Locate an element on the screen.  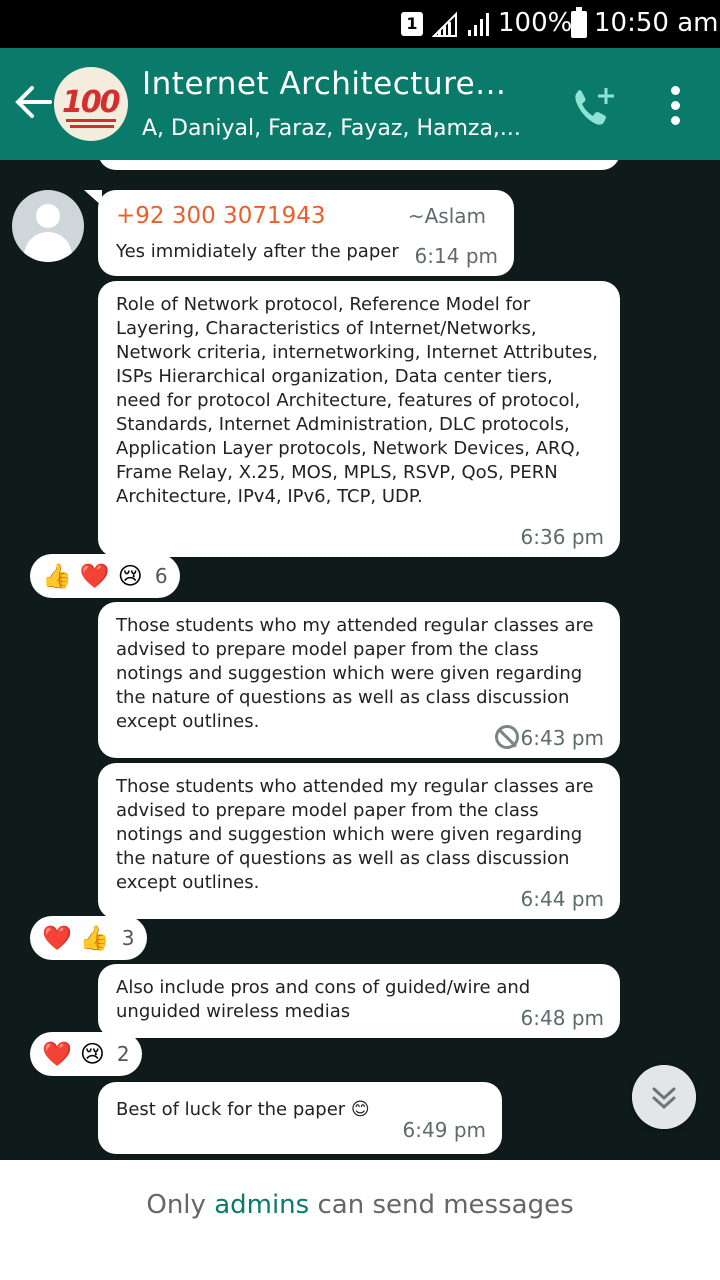
hundred-emoji-icon: 100 is located at coordinates (91, 102).